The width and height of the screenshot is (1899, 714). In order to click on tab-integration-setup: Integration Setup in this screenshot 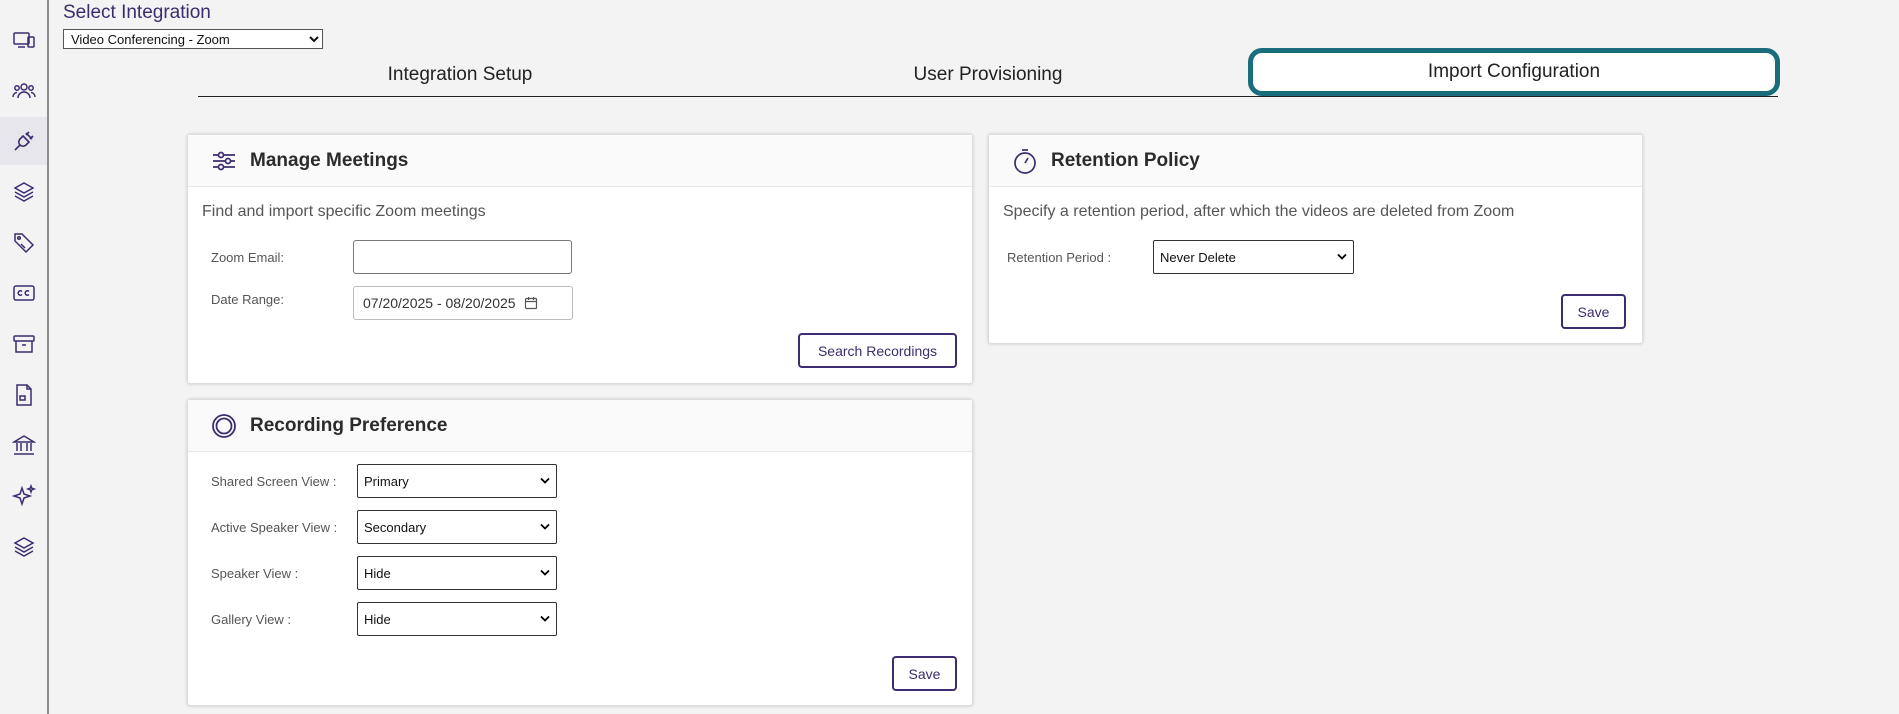, I will do `click(460, 75)`.